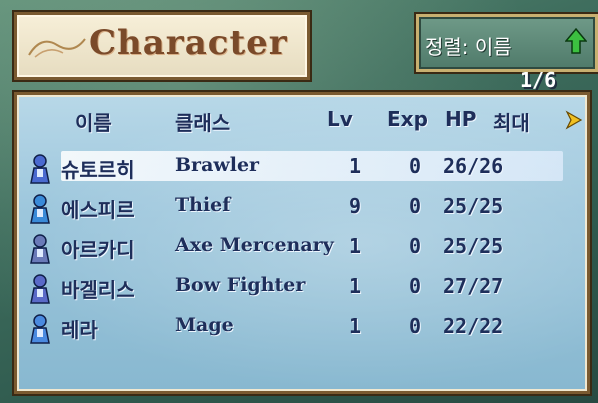  What do you see at coordinates (460, 119) in the screenshot?
I see `header-hp: HP` at bounding box center [460, 119].